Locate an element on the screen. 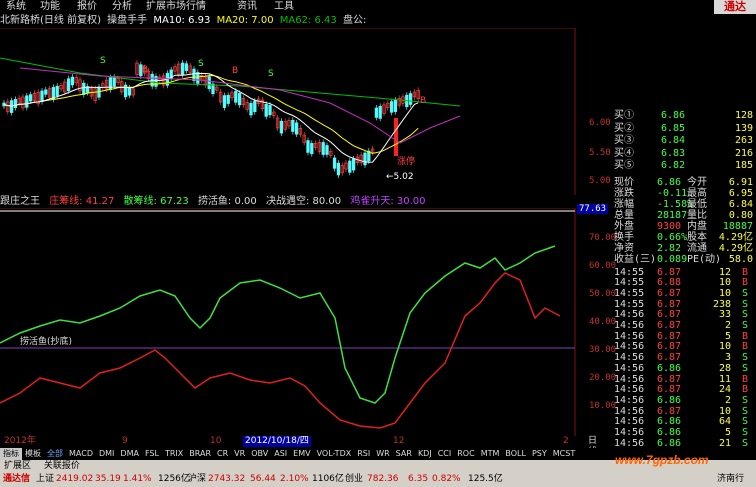 The width and height of the screenshot is (756, 487). tick-price: 6.86 is located at coordinates (669, 400).